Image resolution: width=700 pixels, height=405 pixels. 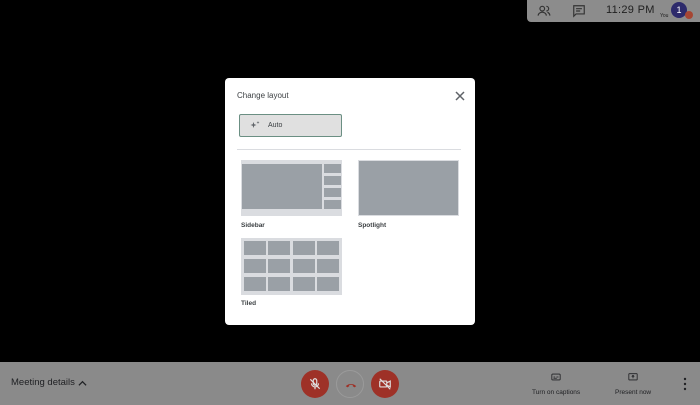 I want to click on divider, so click(x=349, y=149).